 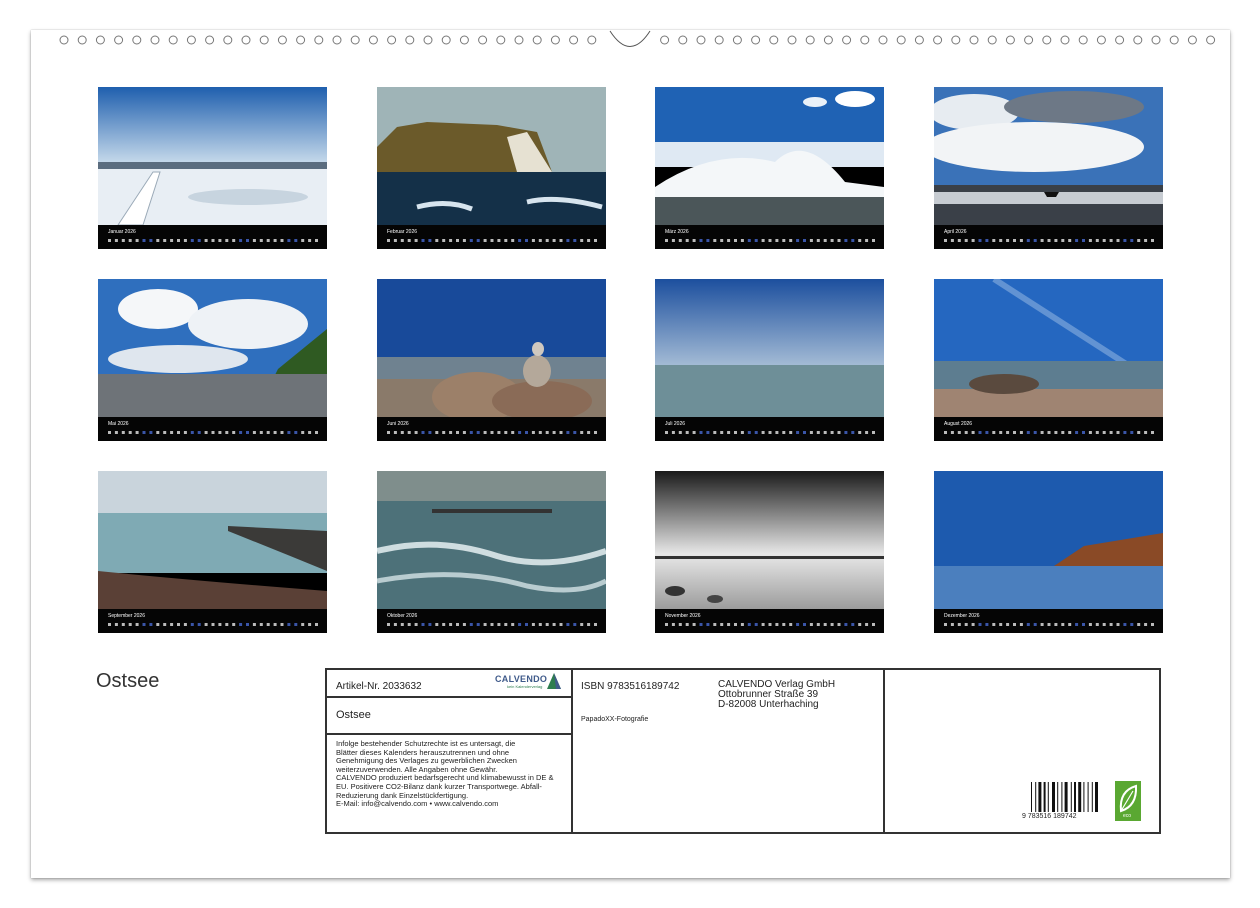 What do you see at coordinates (675, 424) in the screenshot?
I see `month-label: Juli 2026` at bounding box center [675, 424].